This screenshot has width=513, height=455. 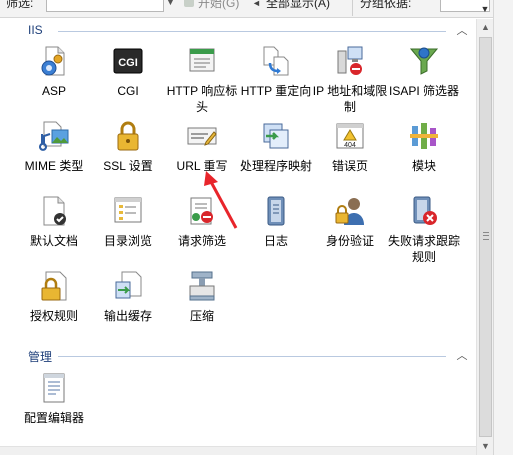 What do you see at coordinates (128, 166) in the screenshot?
I see `feature-label: SSL 设置` at bounding box center [128, 166].